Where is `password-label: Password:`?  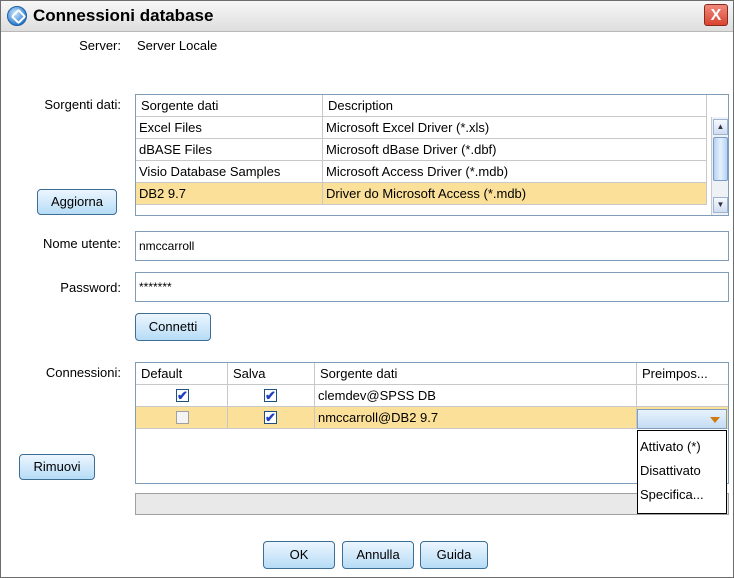
password-label: Password: is located at coordinates (90, 287).